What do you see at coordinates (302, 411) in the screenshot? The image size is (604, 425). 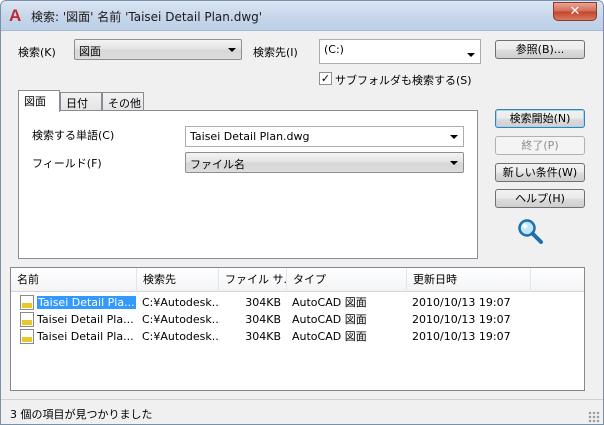 I see `status-bar: 3 個の項目が見つかりました` at bounding box center [302, 411].